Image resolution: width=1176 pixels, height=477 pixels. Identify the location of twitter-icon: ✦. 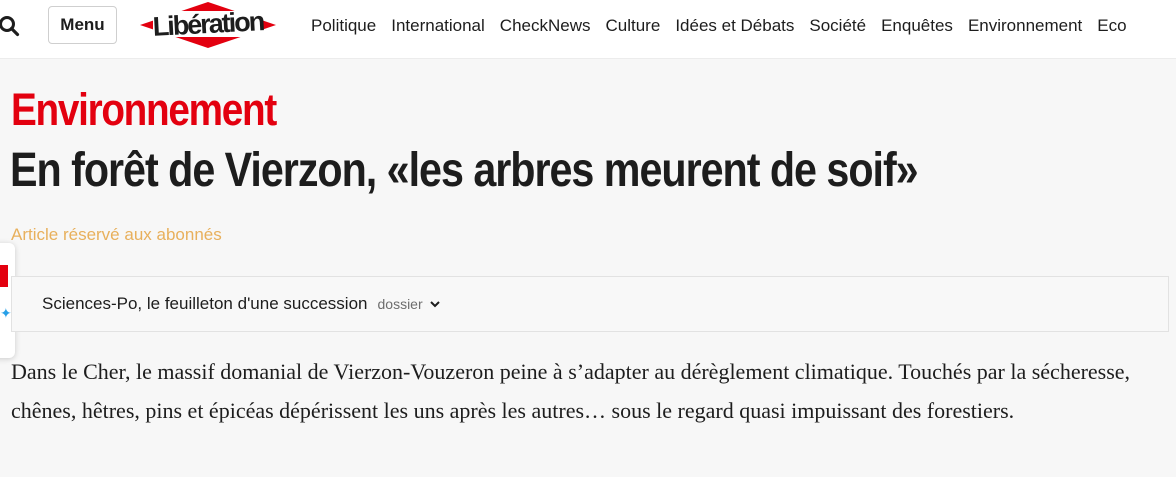
(6, 313).